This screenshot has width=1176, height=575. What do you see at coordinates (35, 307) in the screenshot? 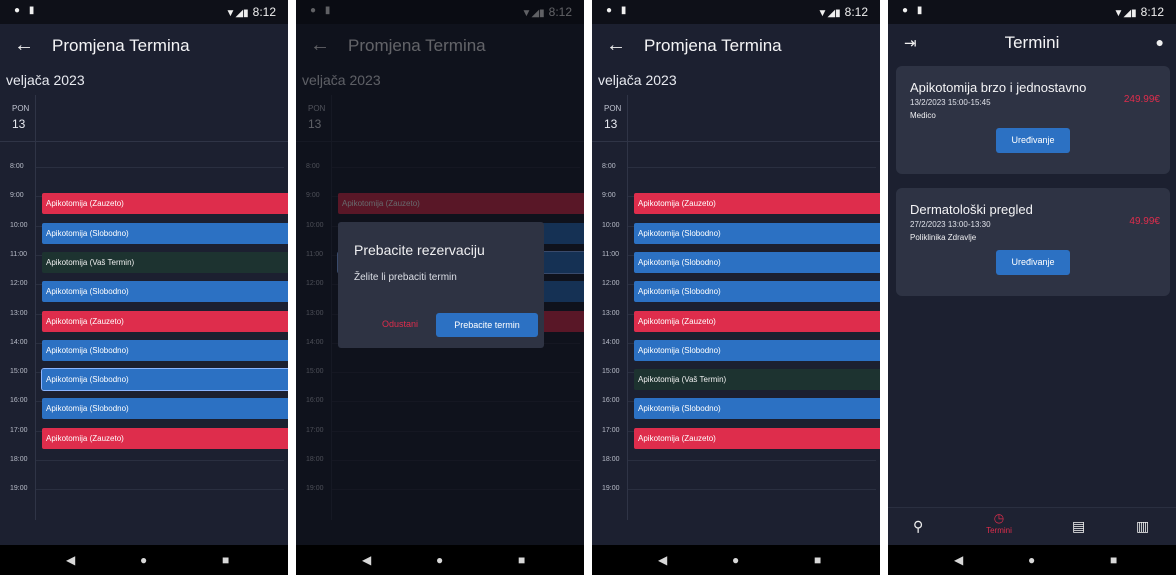
I see `day-column-divider` at bounding box center [35, 307].